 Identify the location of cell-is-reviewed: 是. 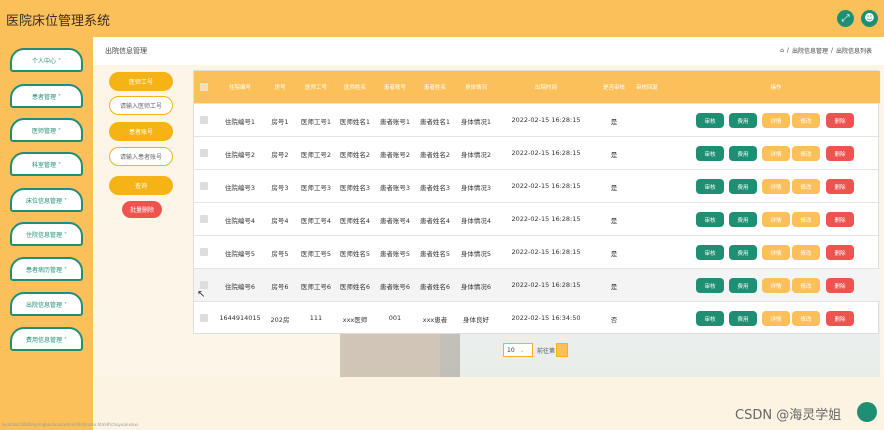
(614, 122).